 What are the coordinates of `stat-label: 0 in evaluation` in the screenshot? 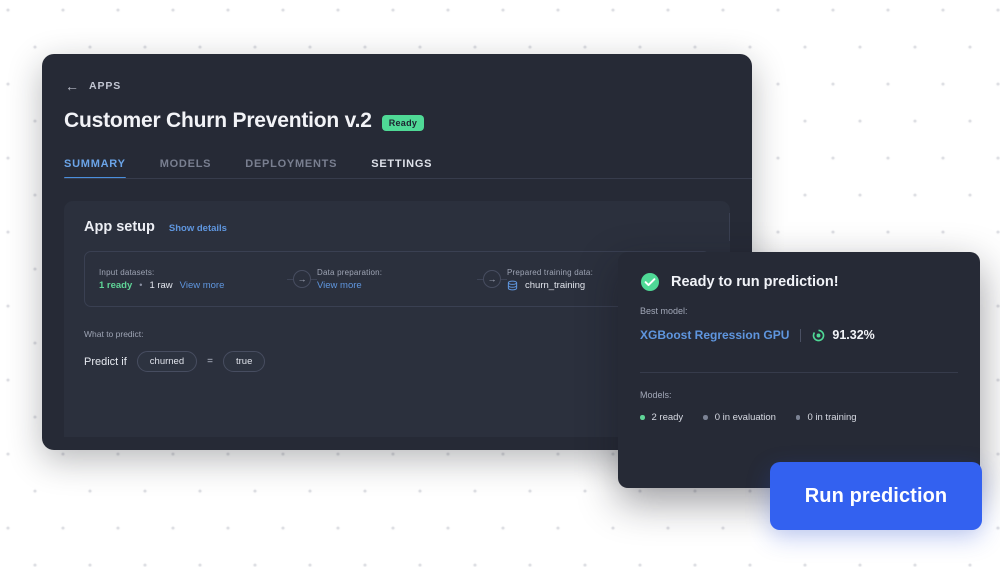 It's located at (745, 417).